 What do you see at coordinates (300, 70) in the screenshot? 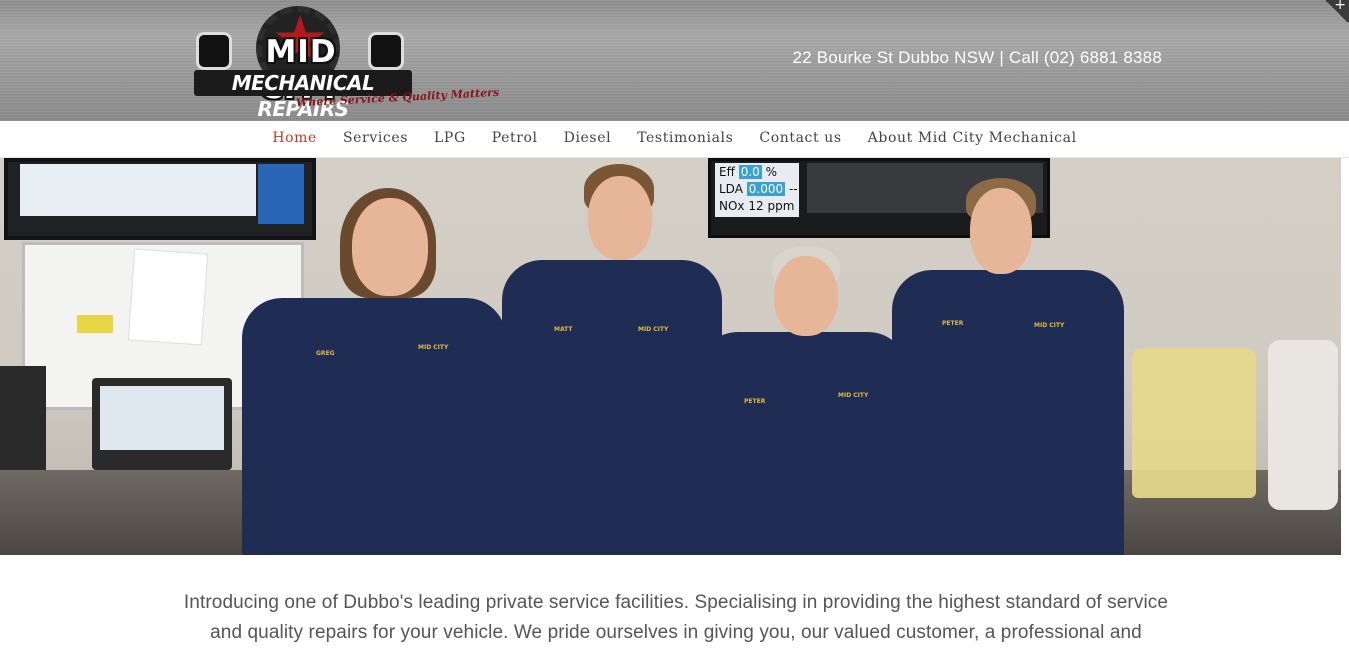
I see `logo-title: MID CITY` at bounding box center [300, 70].